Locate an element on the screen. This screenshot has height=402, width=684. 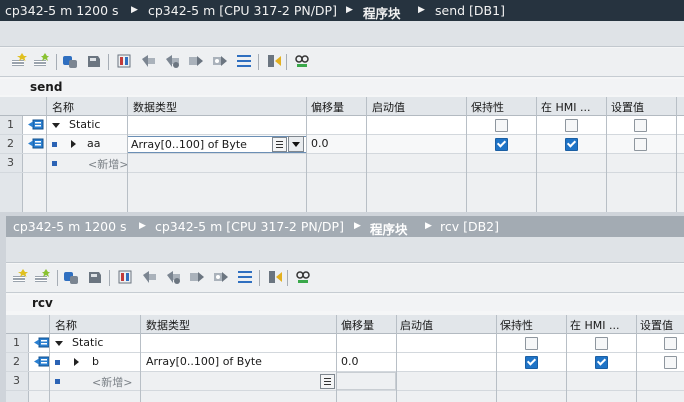
table-empty-area is located at coordinates (342, 192).